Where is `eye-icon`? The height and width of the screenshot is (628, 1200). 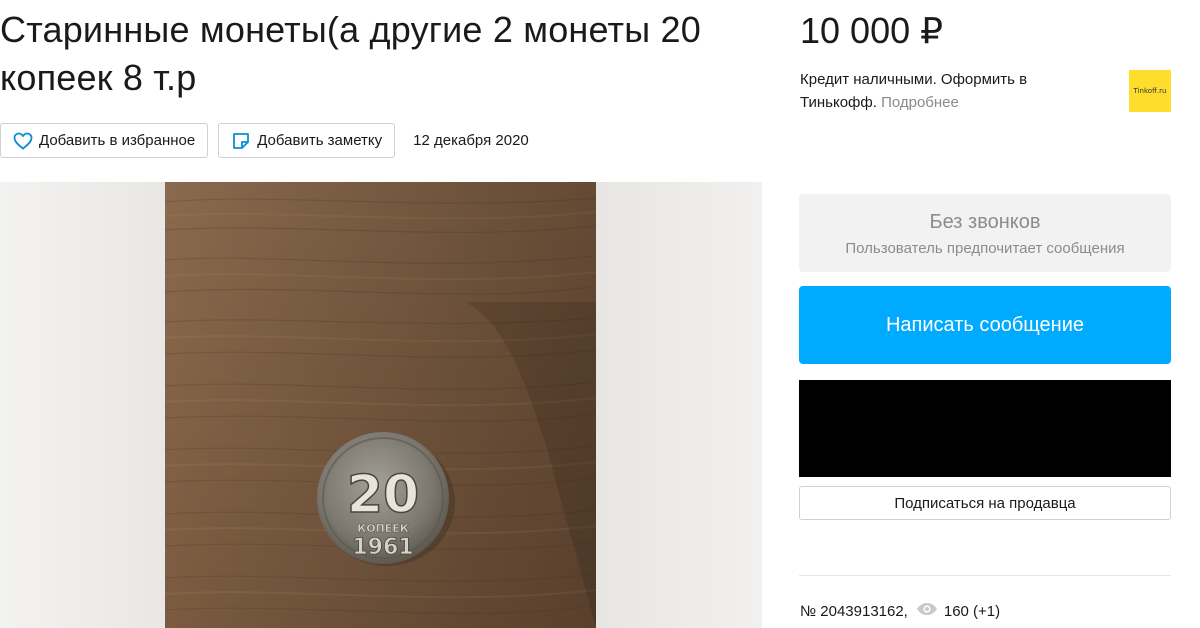 eye-icon is located at coordinates (927, 611).